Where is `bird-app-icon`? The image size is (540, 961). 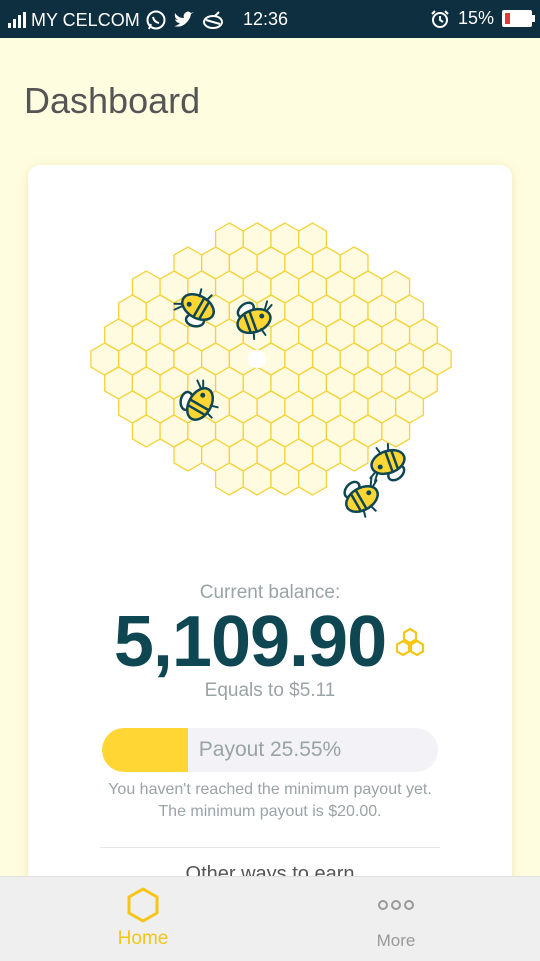 bird-app-icon is located at coordinates (212, 20).